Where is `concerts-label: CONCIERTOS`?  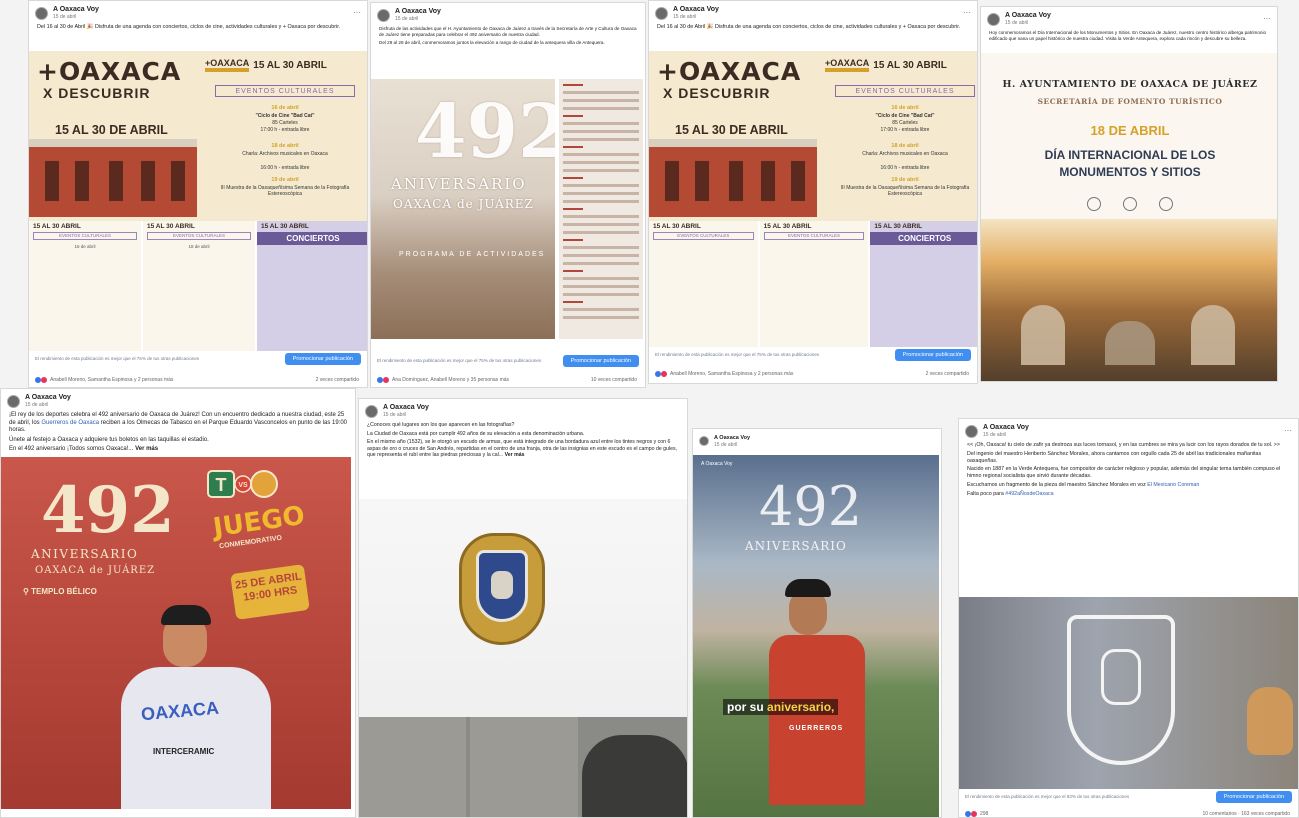
concerts-label: CONCIERTOS is located at coordinates (923, 238).